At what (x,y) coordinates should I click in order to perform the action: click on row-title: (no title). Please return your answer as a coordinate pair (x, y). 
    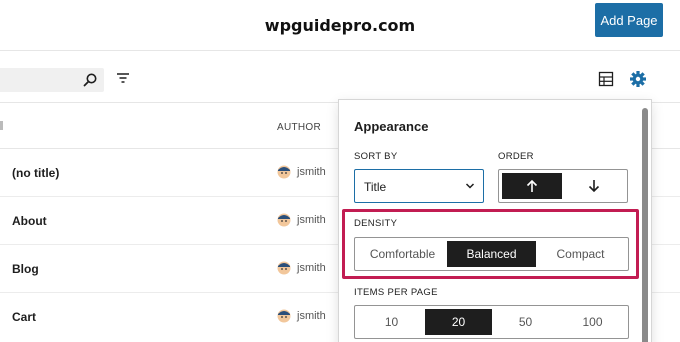
    Looking at the image, I should click on (35, 173).